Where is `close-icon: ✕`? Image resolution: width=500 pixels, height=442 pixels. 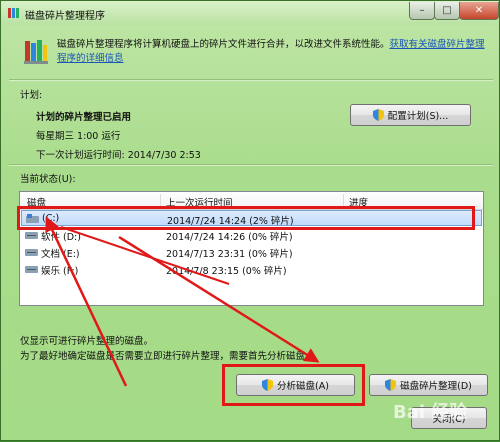
close-icon: ✕ is located at coordinates (479, 10).